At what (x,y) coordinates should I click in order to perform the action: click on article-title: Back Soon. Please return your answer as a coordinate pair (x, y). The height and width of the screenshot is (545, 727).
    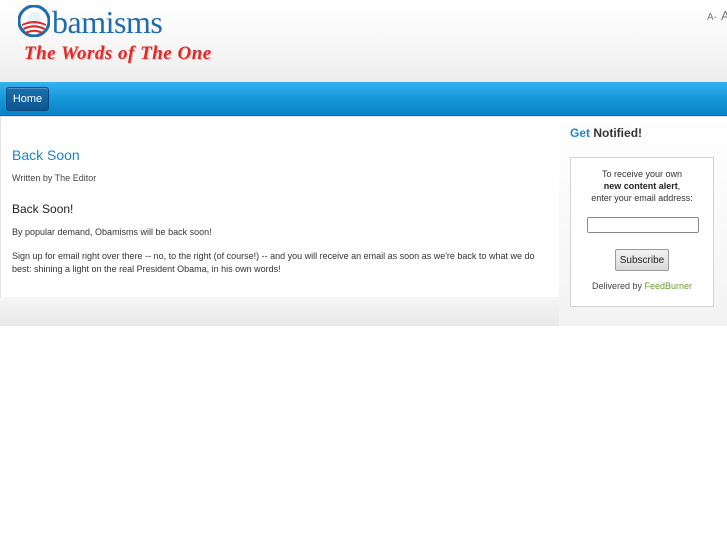
    Looking at the image, I should click on (46, 155).